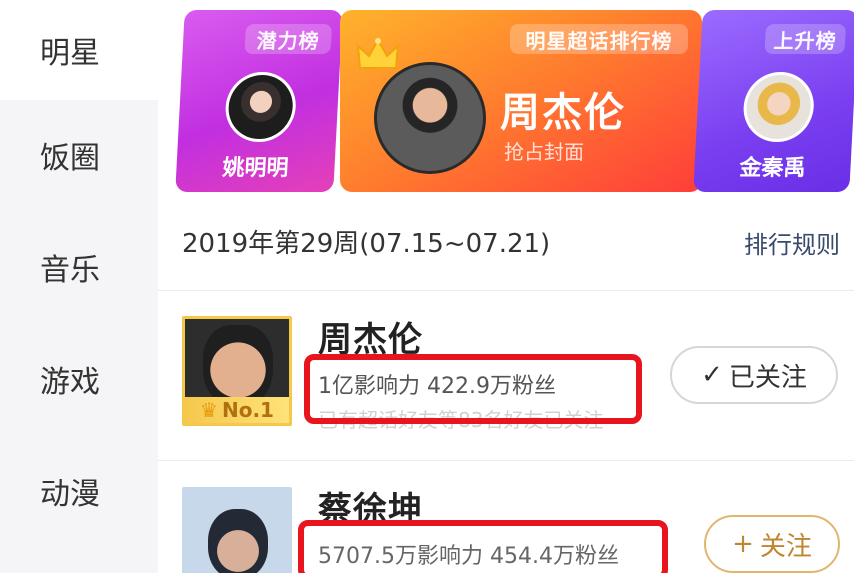  What do you see at coordinates (70, 53) in the screenshot?
I see `sidebar-item-label: 明星` at bounding box center [70, 53].